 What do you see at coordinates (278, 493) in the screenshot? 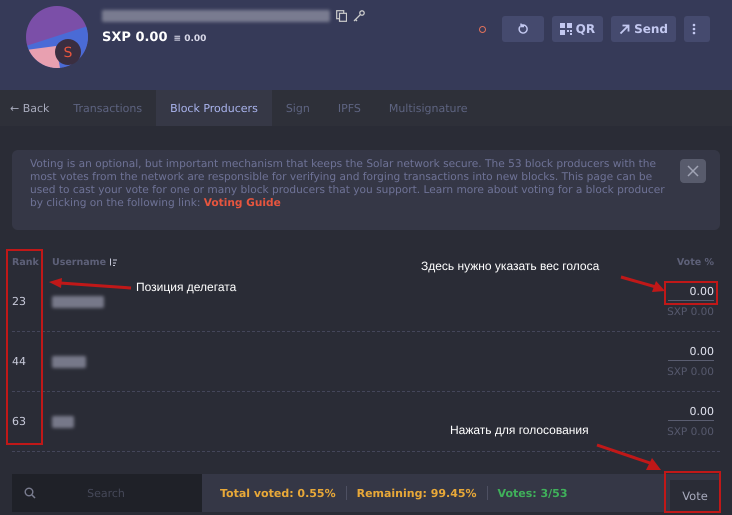
I see `total-voted: Total voted: 0.55%` at bounding box center [278, 493].